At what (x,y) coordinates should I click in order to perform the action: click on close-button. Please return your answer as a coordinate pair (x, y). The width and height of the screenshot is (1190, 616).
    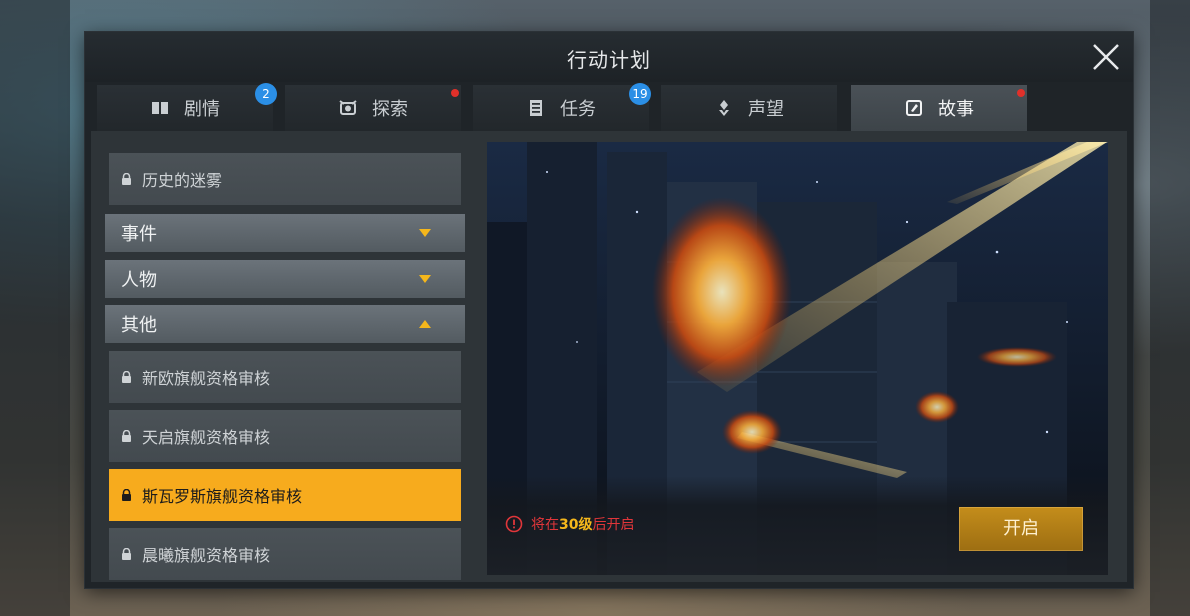
    Looking at the image, I should click on (1106, 57).